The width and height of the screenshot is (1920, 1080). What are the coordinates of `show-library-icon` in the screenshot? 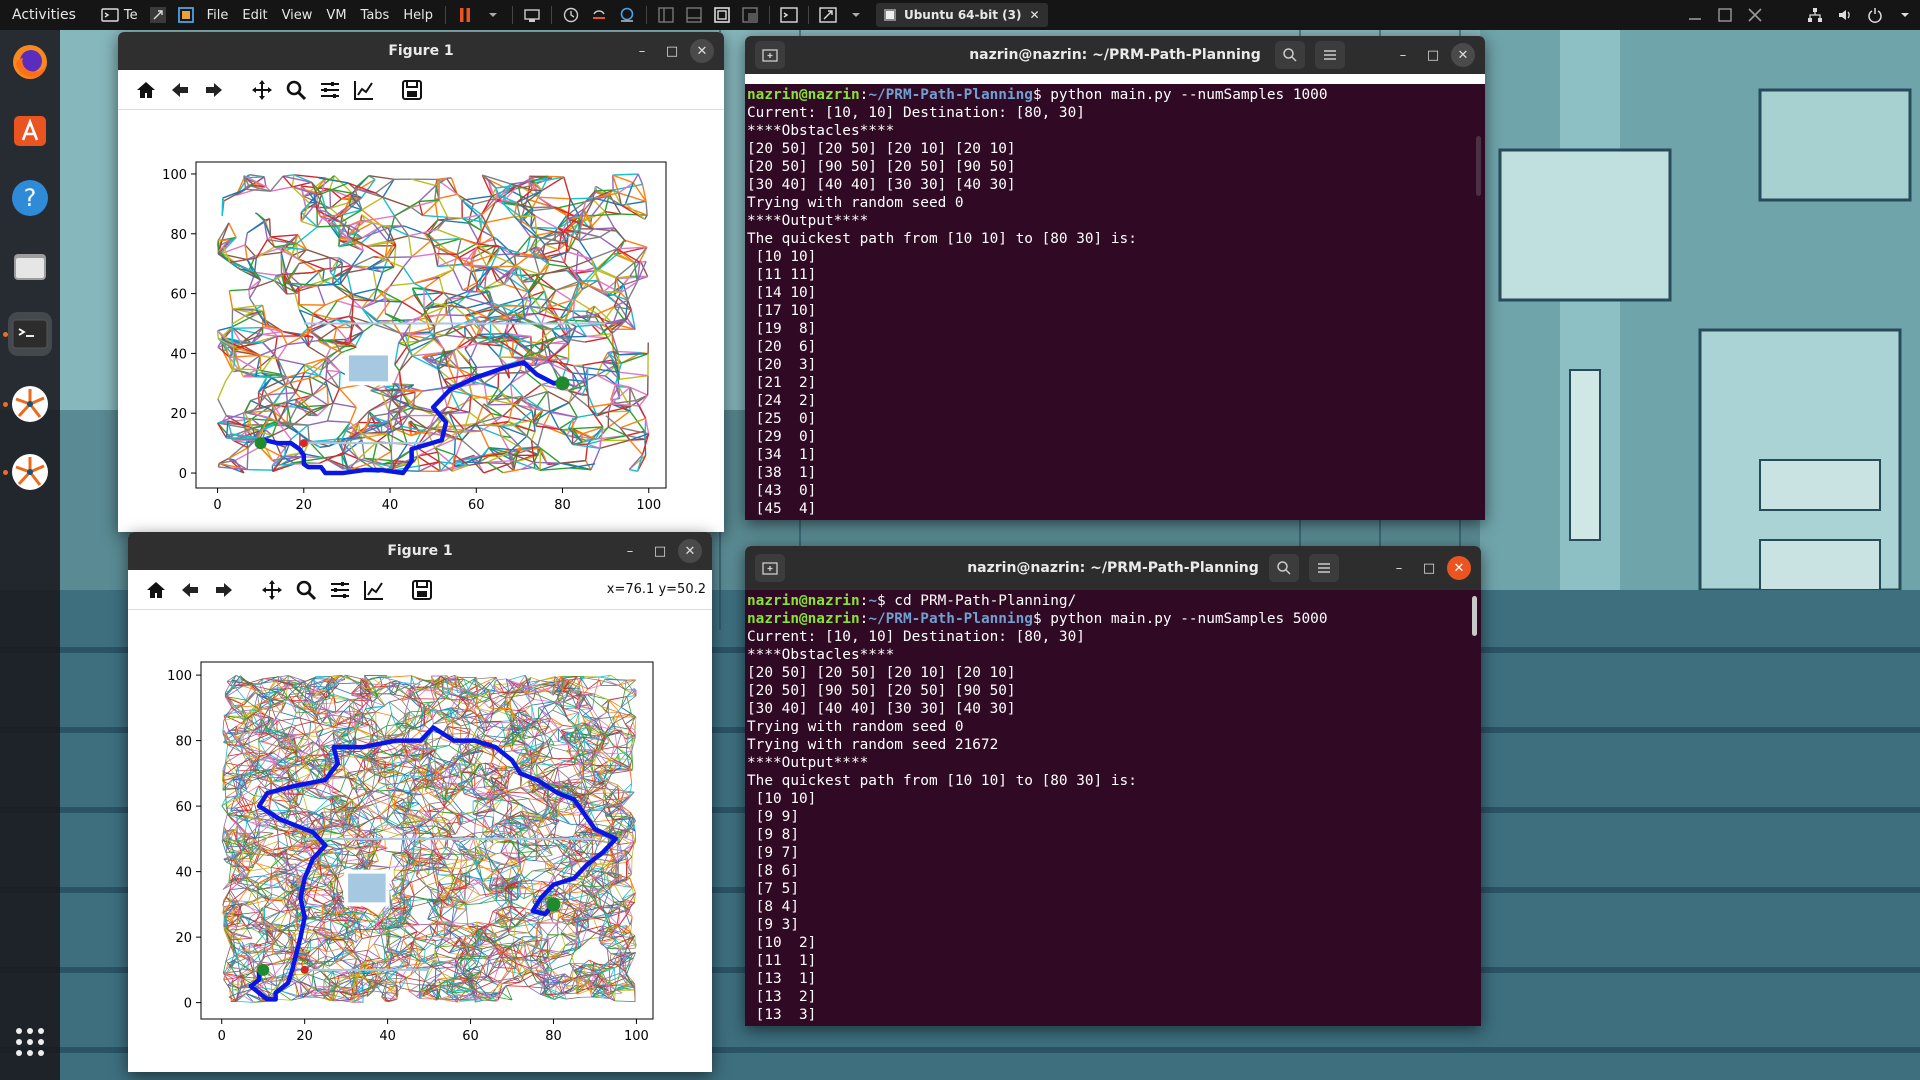 It's located at (666, 15).